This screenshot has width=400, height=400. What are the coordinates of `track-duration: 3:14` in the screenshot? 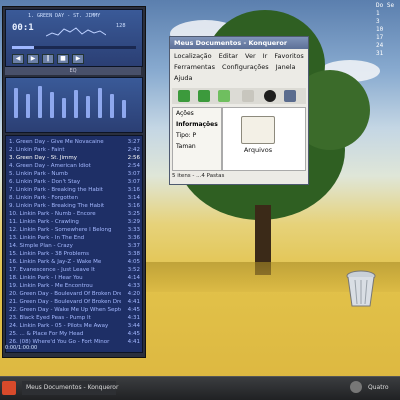 It's located at (133, 198).